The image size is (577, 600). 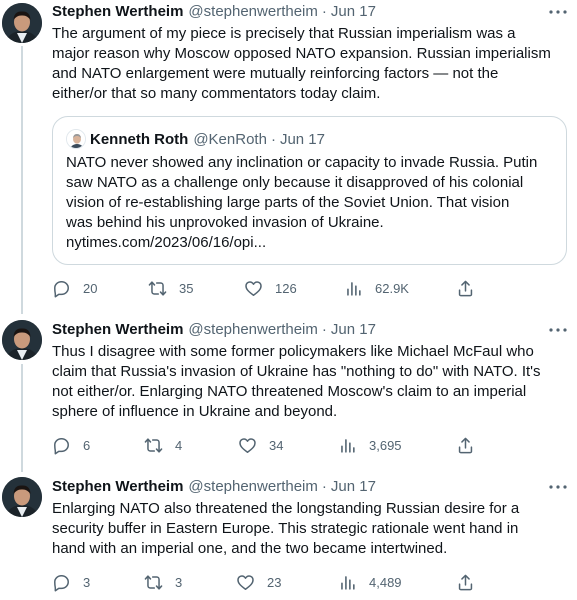 What do you see at coordinates (270, 288) in the screenshot?
I see `like-button: 126` at bounding box center [270, 288].